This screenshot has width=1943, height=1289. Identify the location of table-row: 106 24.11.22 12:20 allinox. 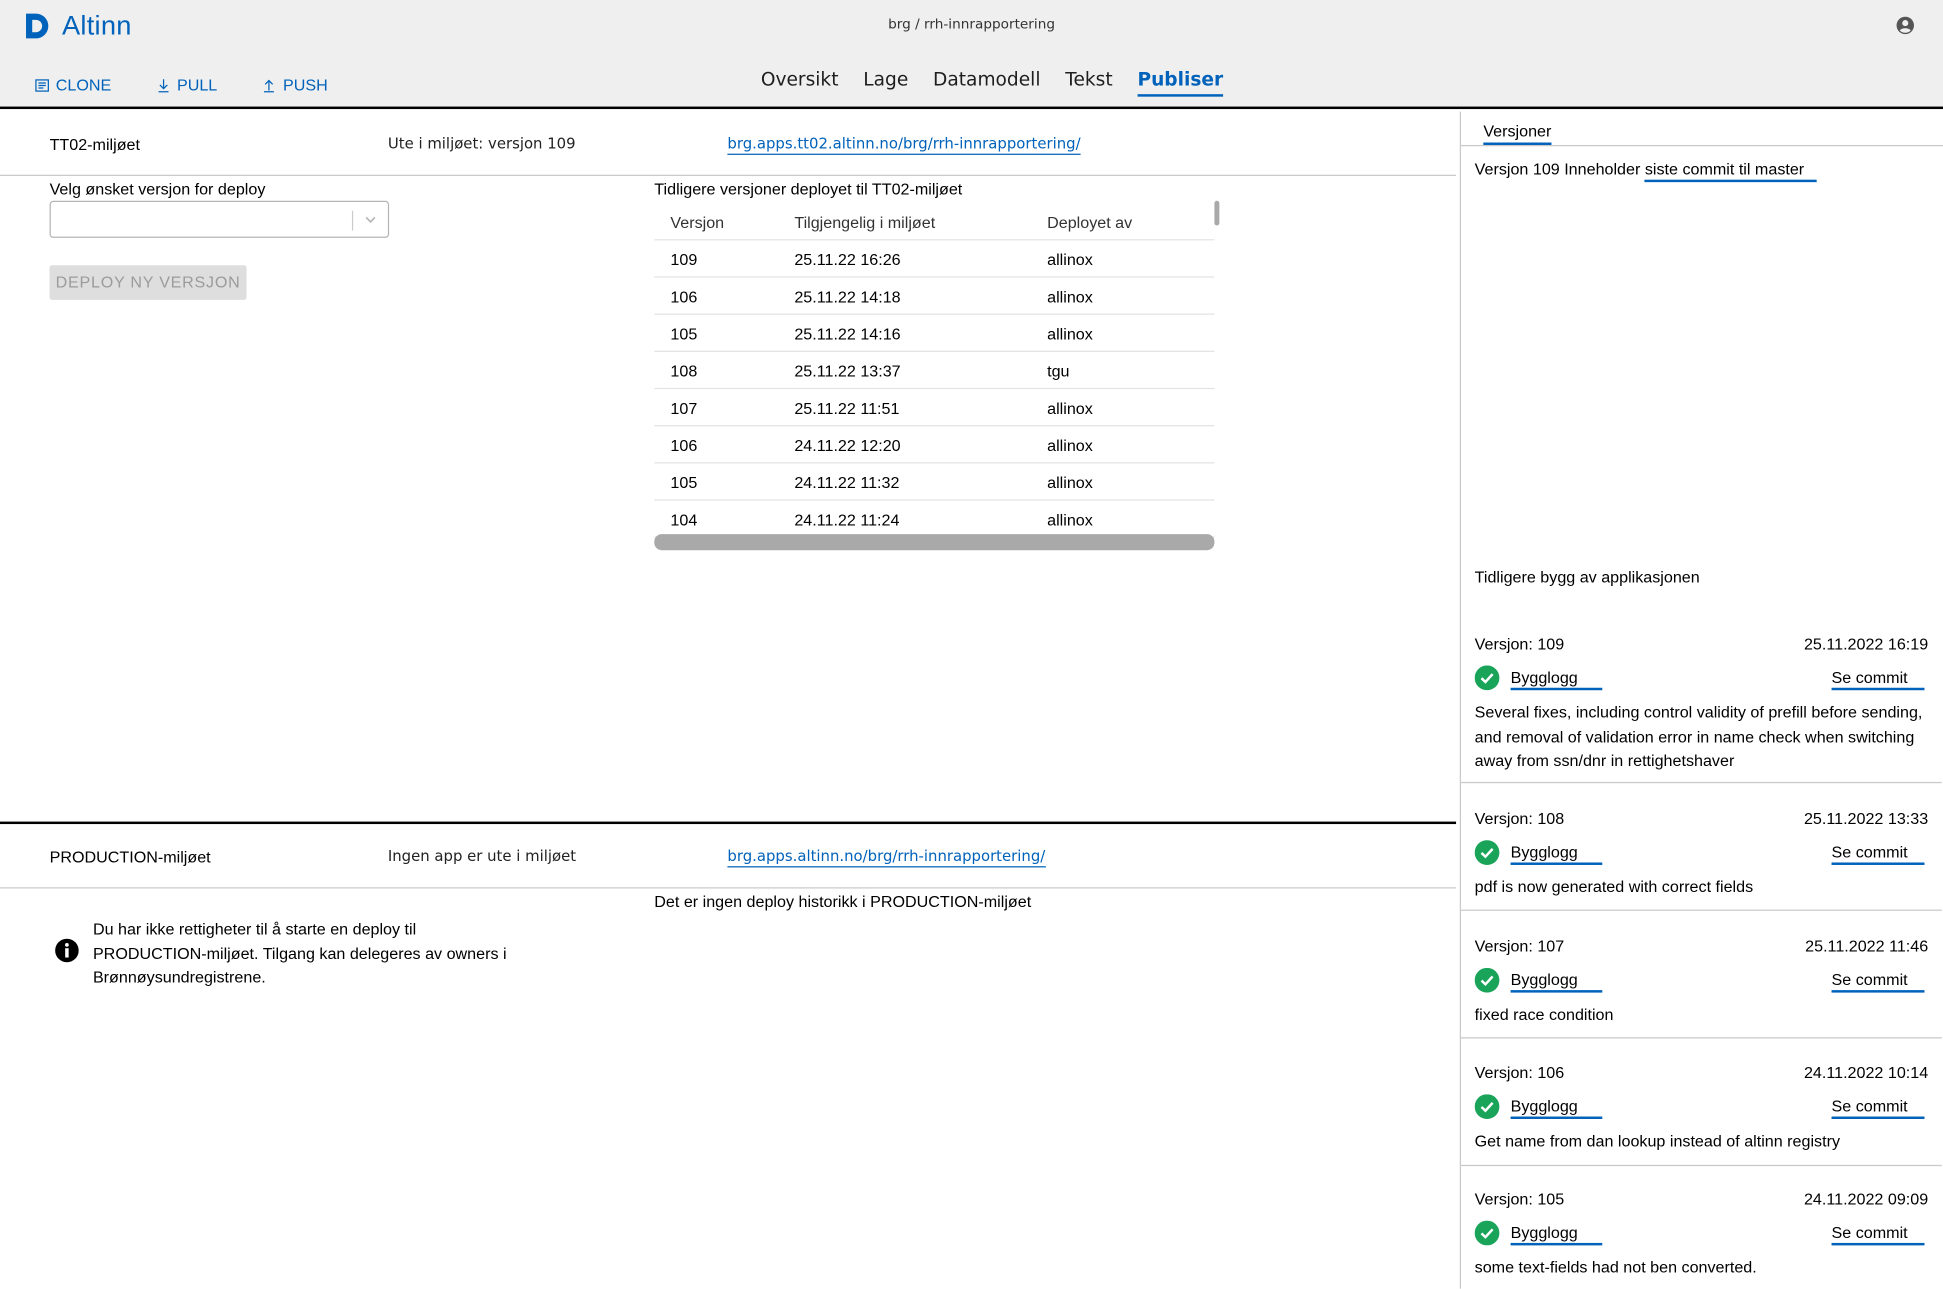
(934, 445).